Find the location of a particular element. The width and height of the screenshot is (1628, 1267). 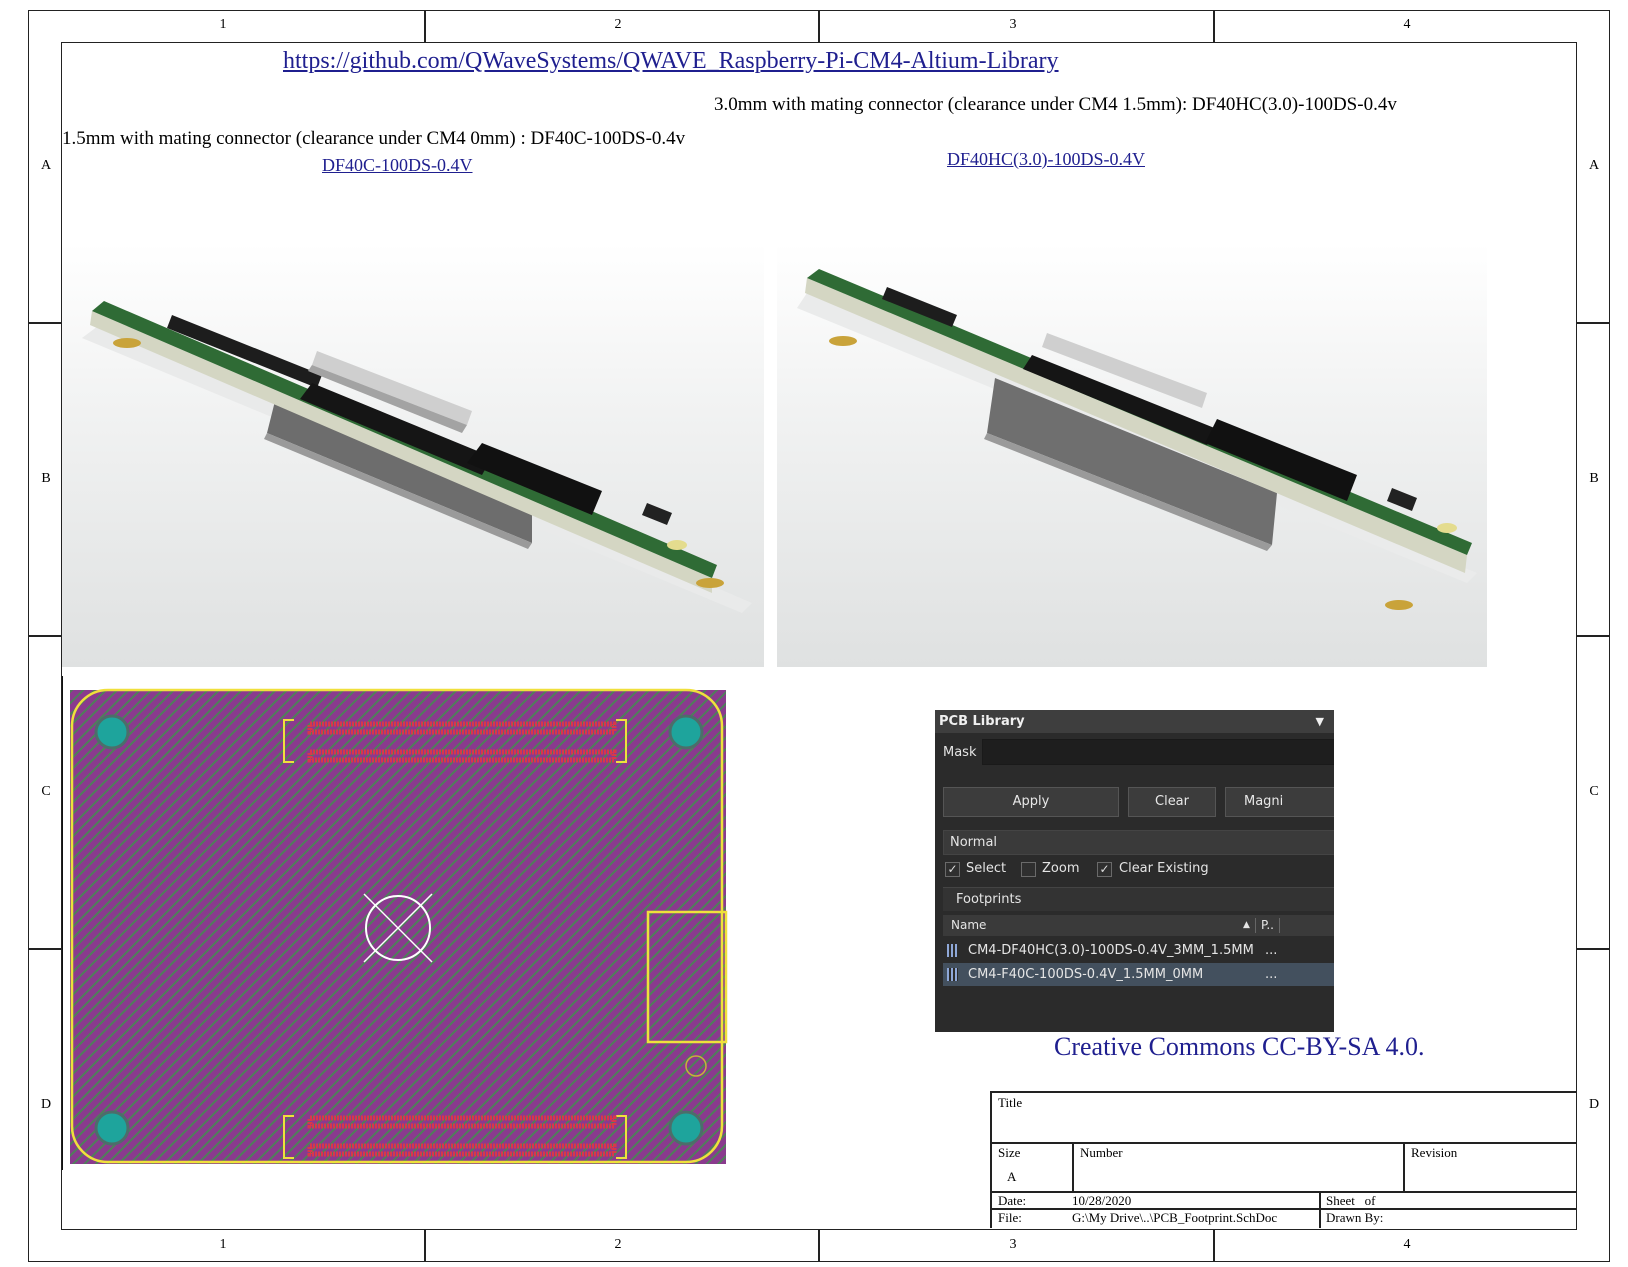

file-label: File: is located at coordinates (1010, 1217).